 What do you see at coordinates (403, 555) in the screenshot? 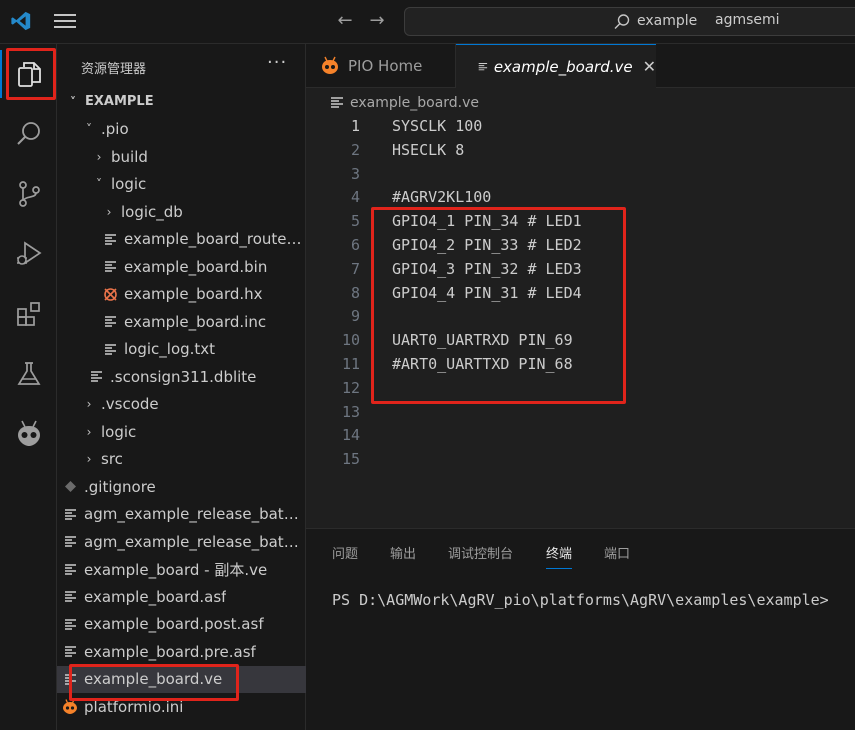
I see `tab-output: 输出` at bounding box center [403, 555].